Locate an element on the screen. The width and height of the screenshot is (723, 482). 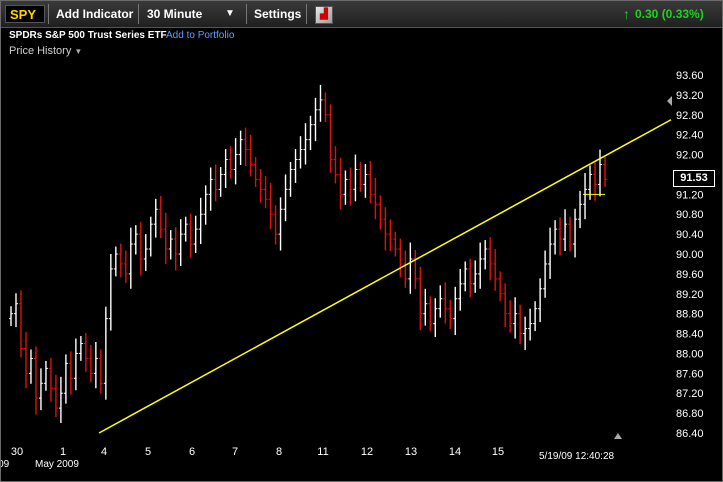
ticker-symbol-input: SPY is located at coordinates (25, 14).